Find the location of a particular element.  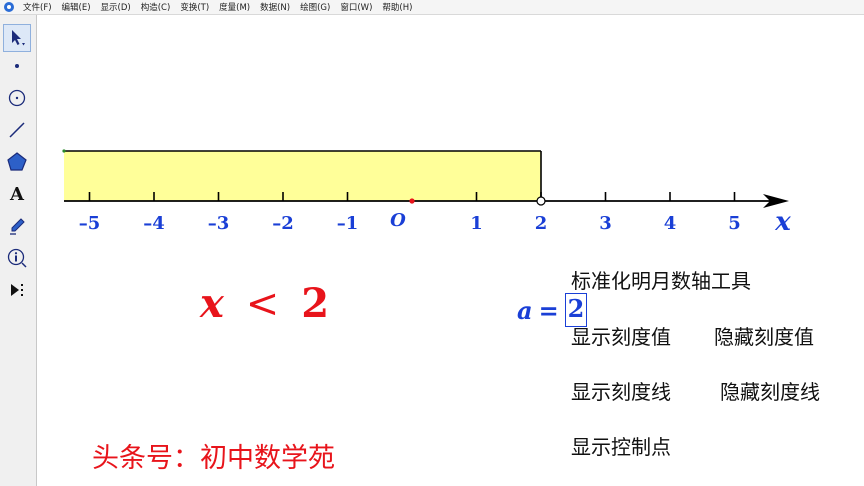

text-tool: A is located at coordinates (17, 194).